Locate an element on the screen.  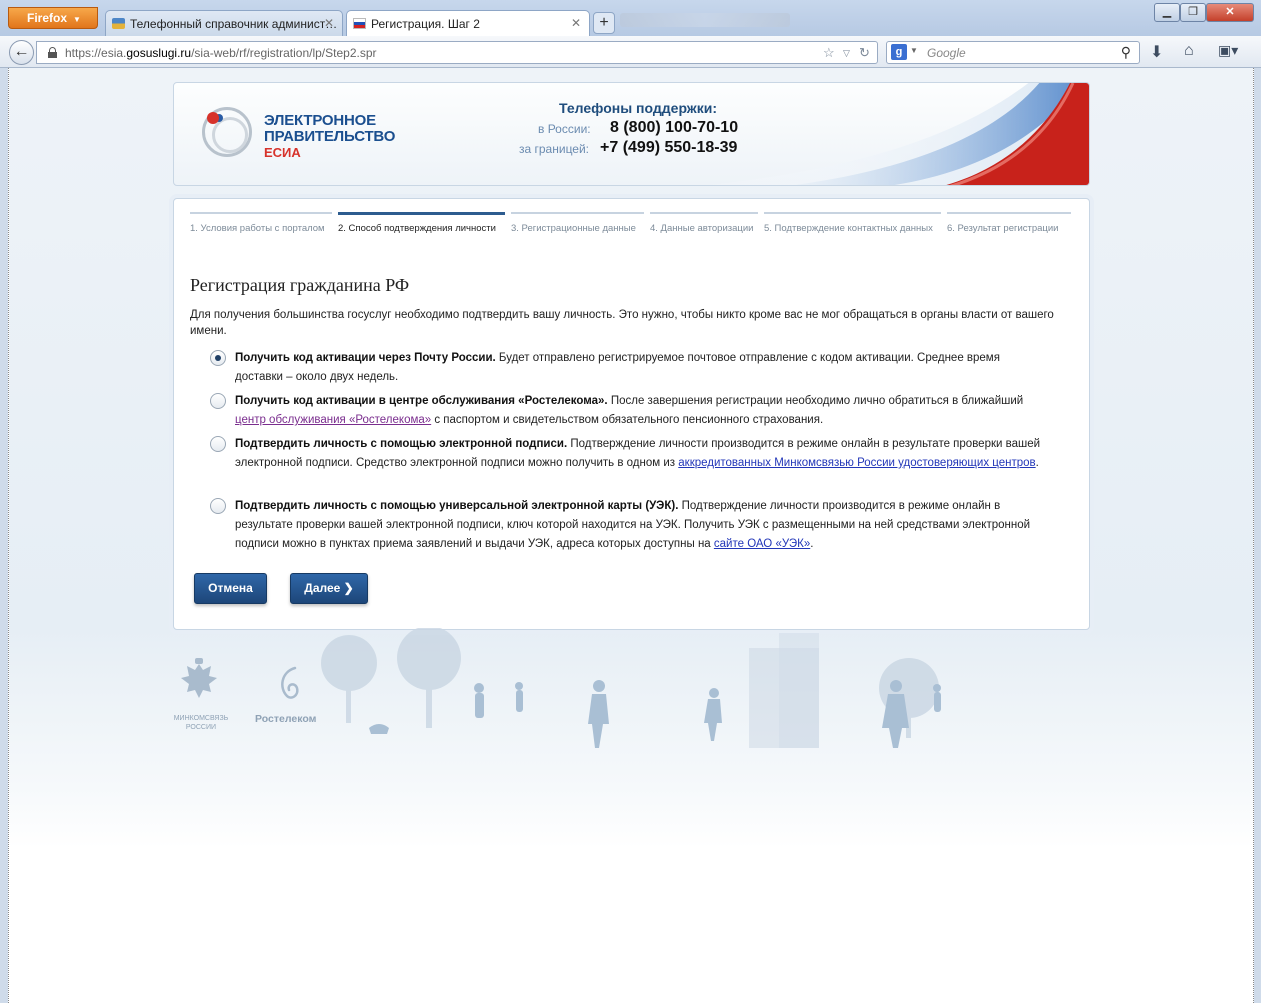
page-title: Регистрация гражданина РФ is located at coordinates (300, 285).